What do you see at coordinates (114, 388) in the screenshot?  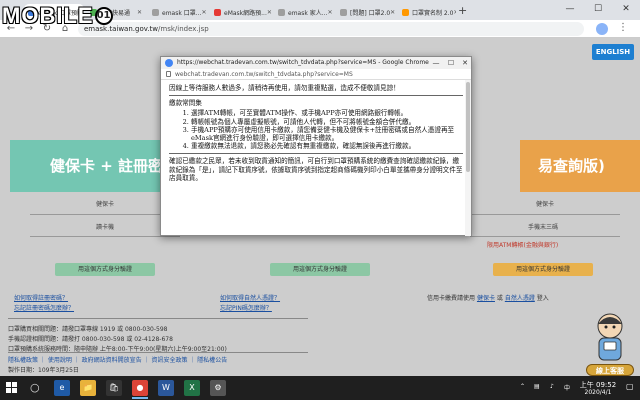 I see `taskbar-store-icon: 🛍` at bounding box center [114, 388].